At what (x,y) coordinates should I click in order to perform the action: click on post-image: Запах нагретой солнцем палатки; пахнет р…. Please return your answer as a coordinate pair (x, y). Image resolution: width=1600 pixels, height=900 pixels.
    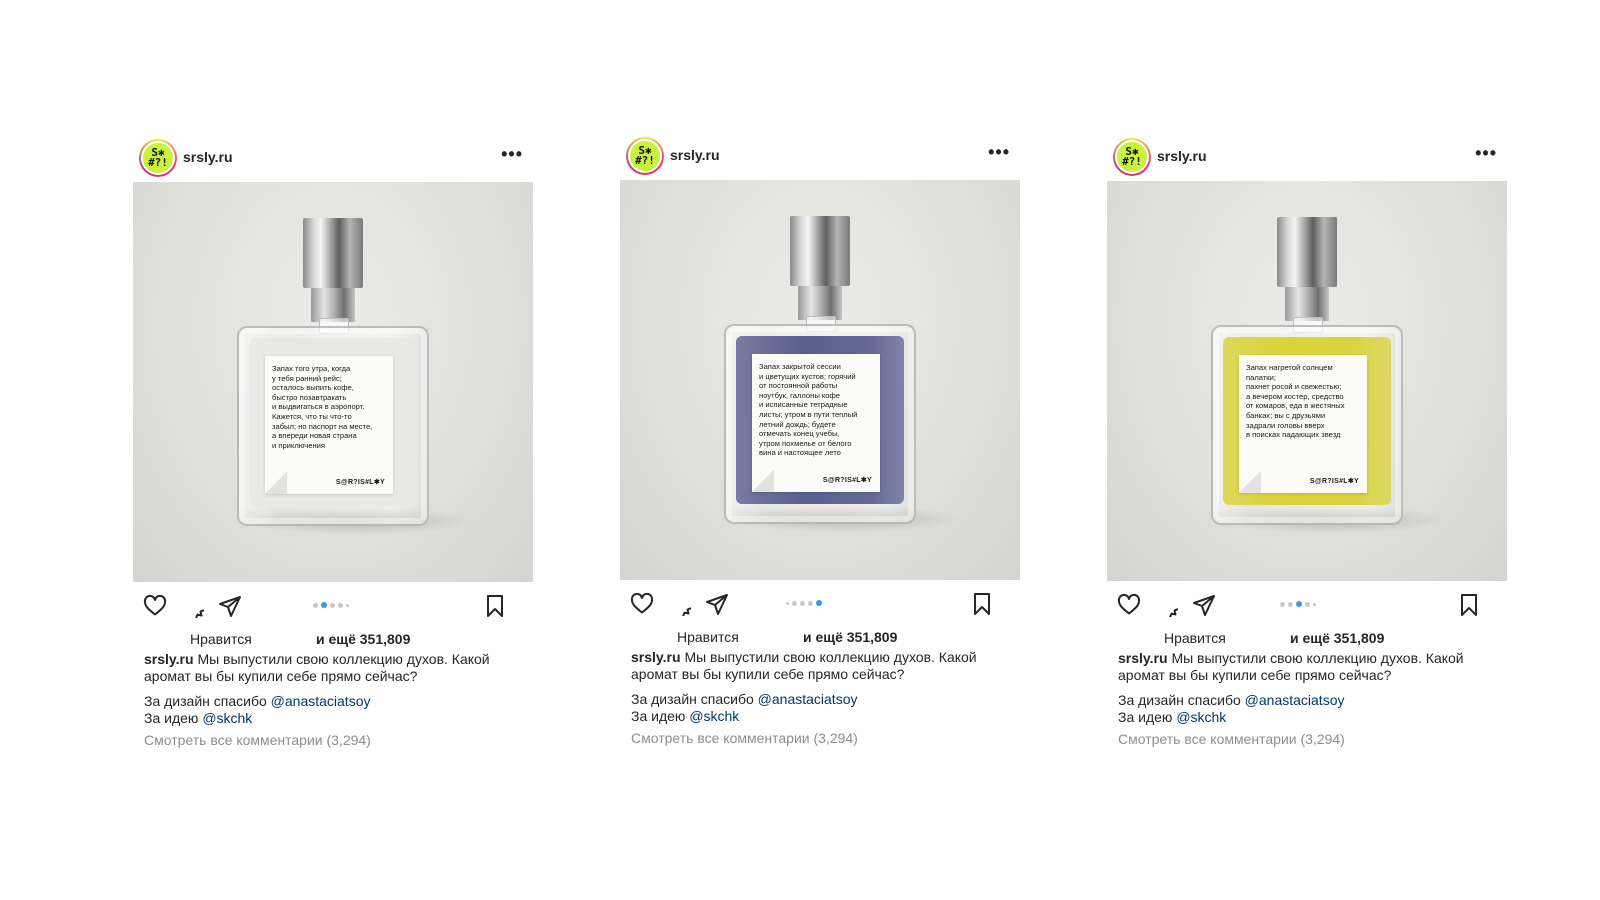
    Looking at the image, I should click on (1307, 381).